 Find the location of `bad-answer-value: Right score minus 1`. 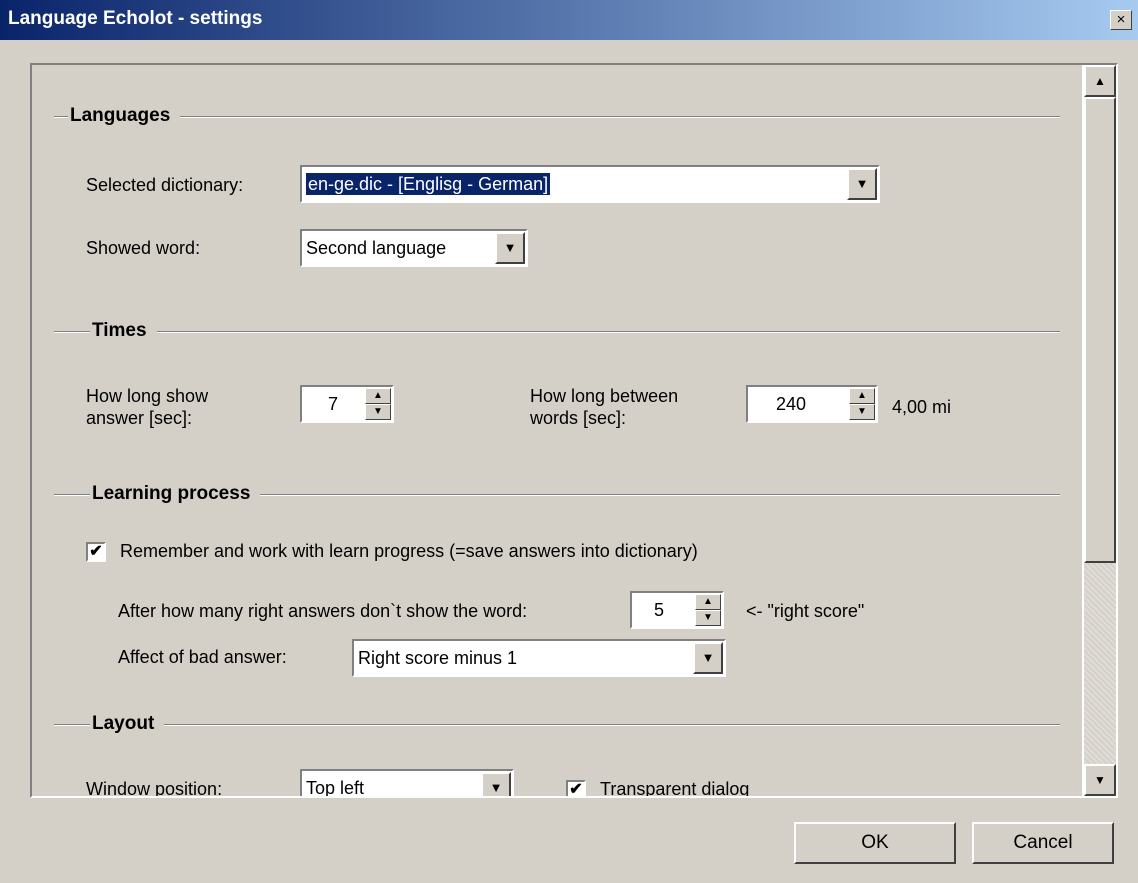

bad-answer-value: Right score minus 1 is located at coordinates (438, 658).